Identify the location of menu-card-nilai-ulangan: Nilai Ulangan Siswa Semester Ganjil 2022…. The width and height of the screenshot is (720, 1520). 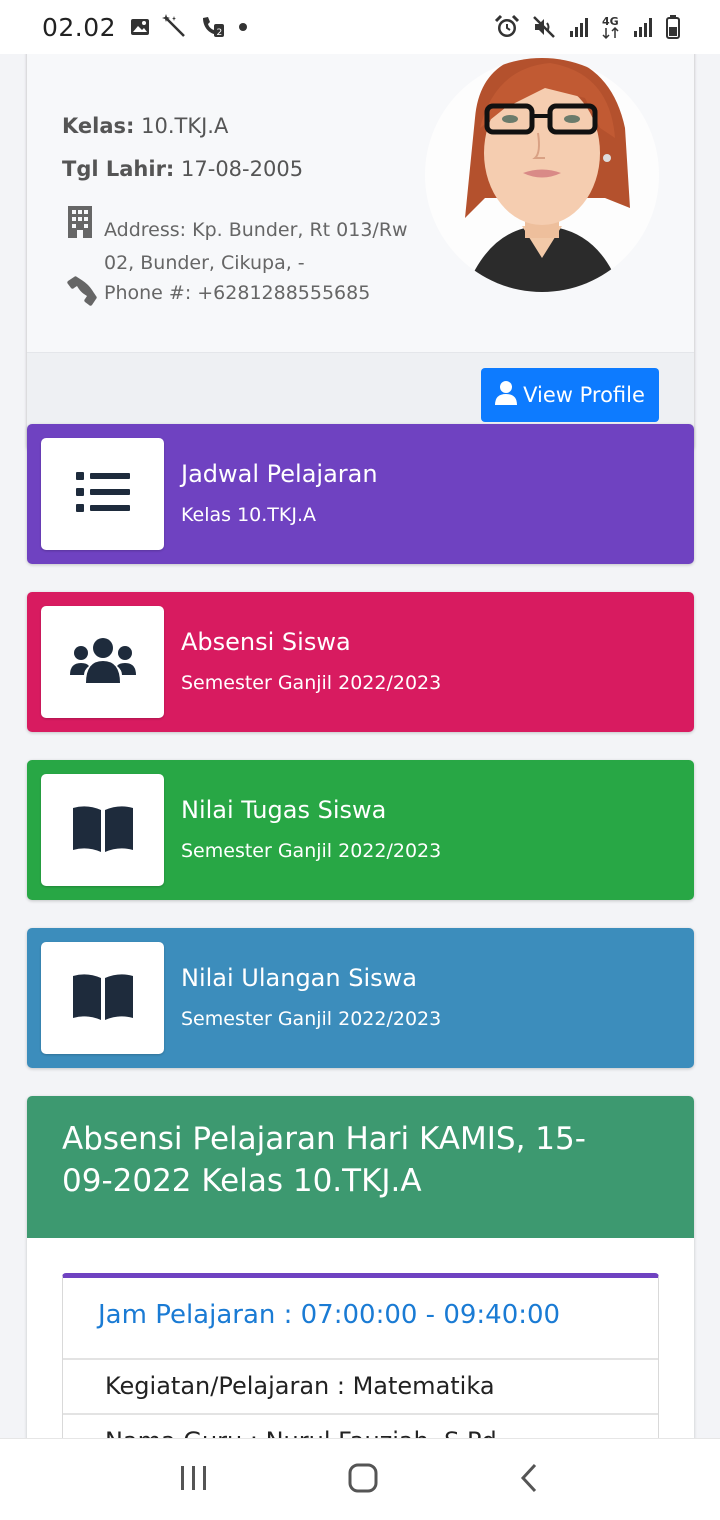
(360, 998).